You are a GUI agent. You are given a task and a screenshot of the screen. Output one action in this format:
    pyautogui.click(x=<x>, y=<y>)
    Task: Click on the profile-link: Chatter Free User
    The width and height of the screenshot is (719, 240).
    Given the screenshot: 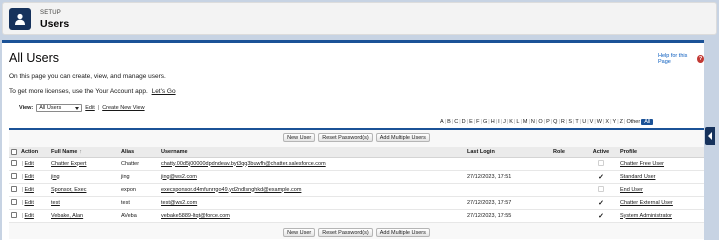 What is the action you would take?
    pyautogui.click(x=642, y=164)
    